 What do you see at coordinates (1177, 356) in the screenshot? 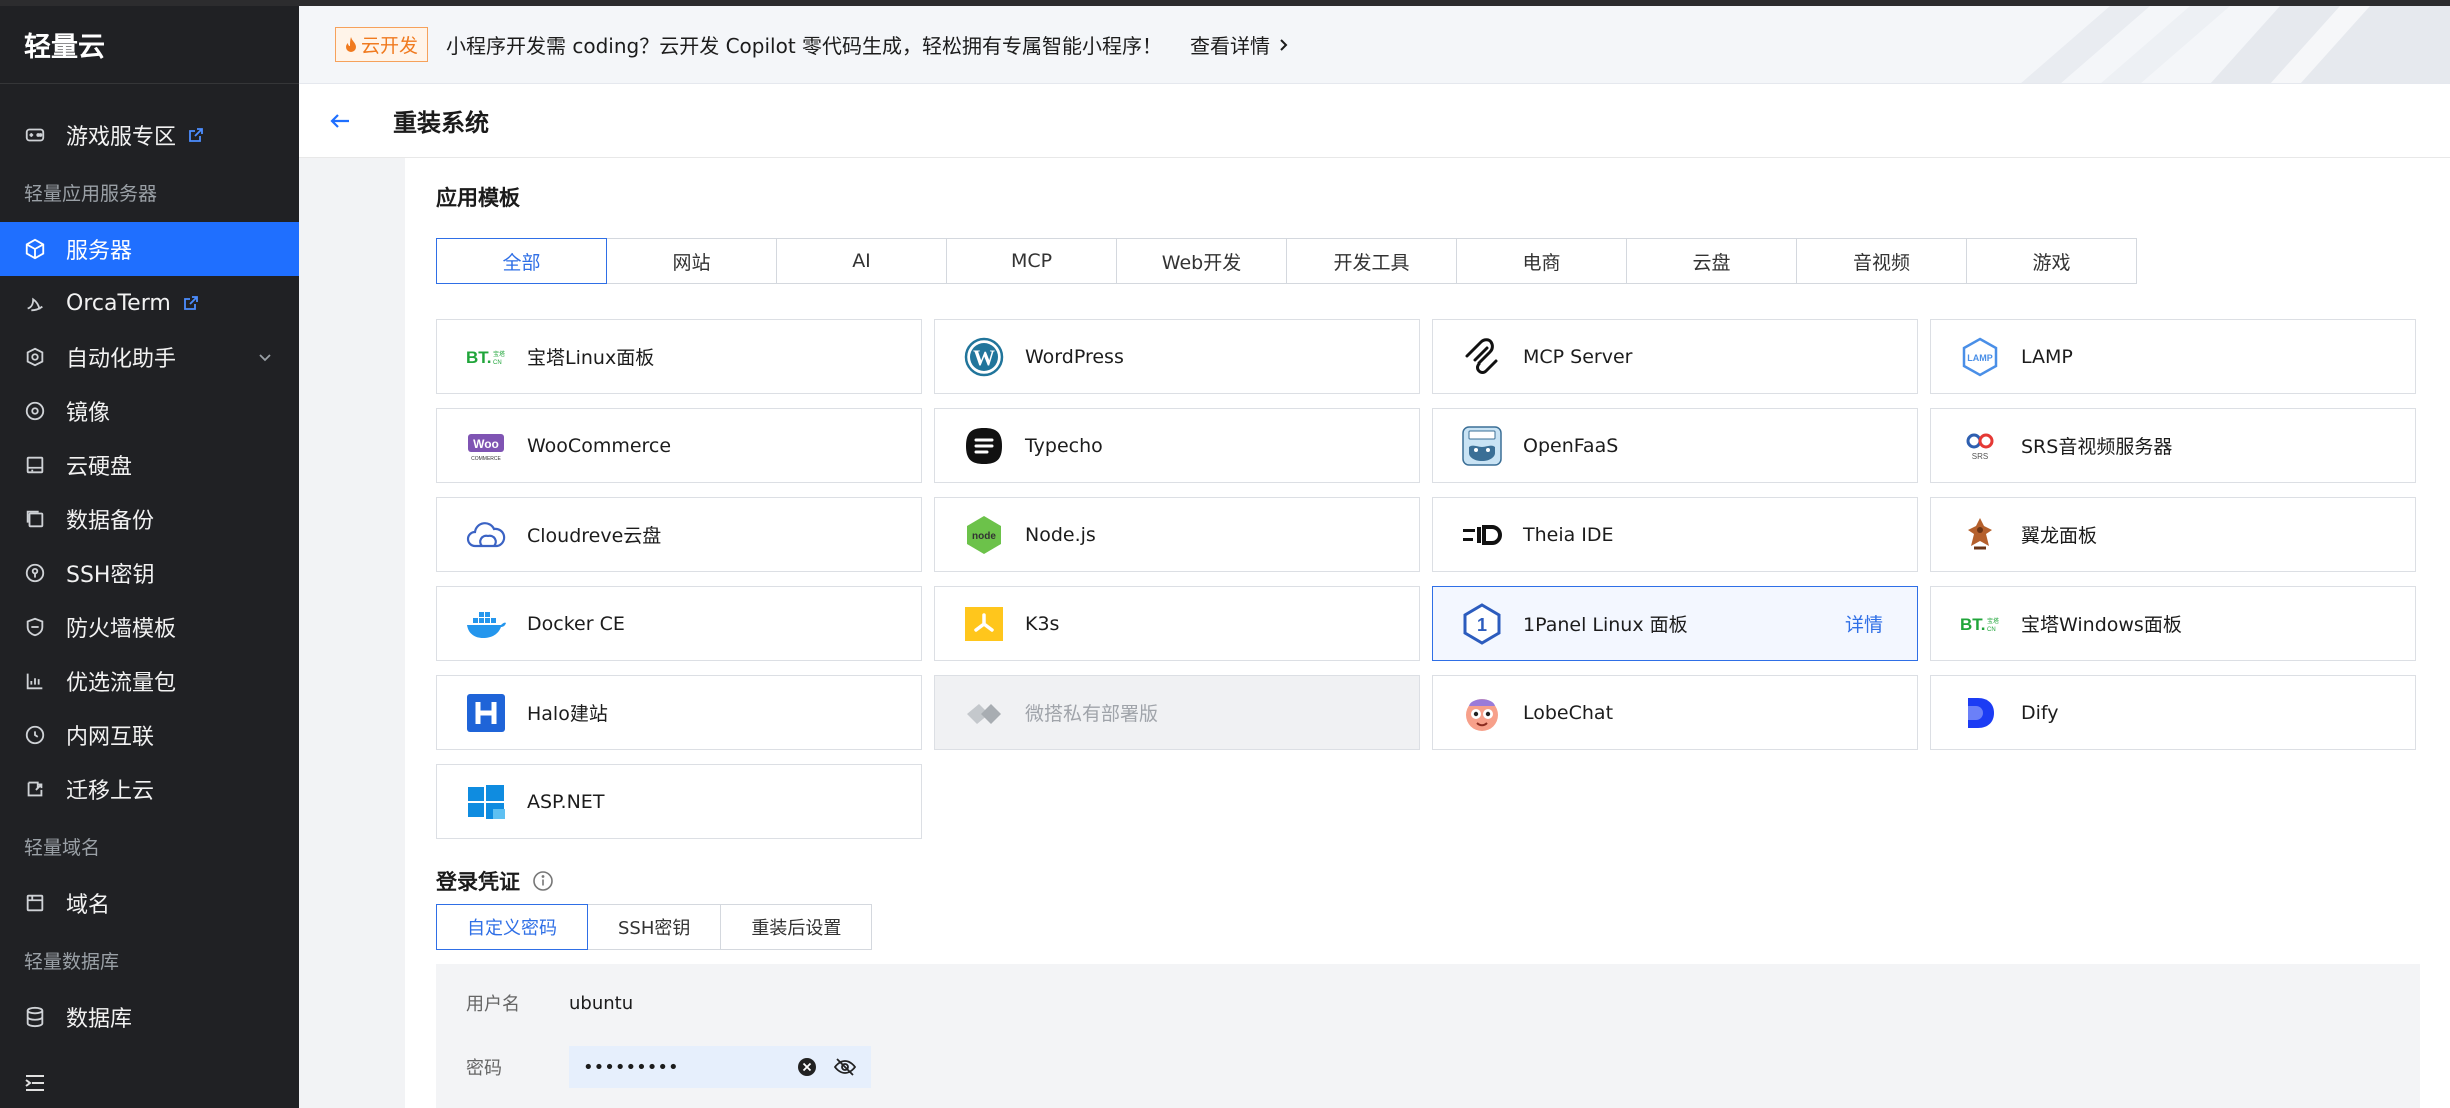
I see `template-card-wordpress: W WordPress` at bounding box center [1177, 356].